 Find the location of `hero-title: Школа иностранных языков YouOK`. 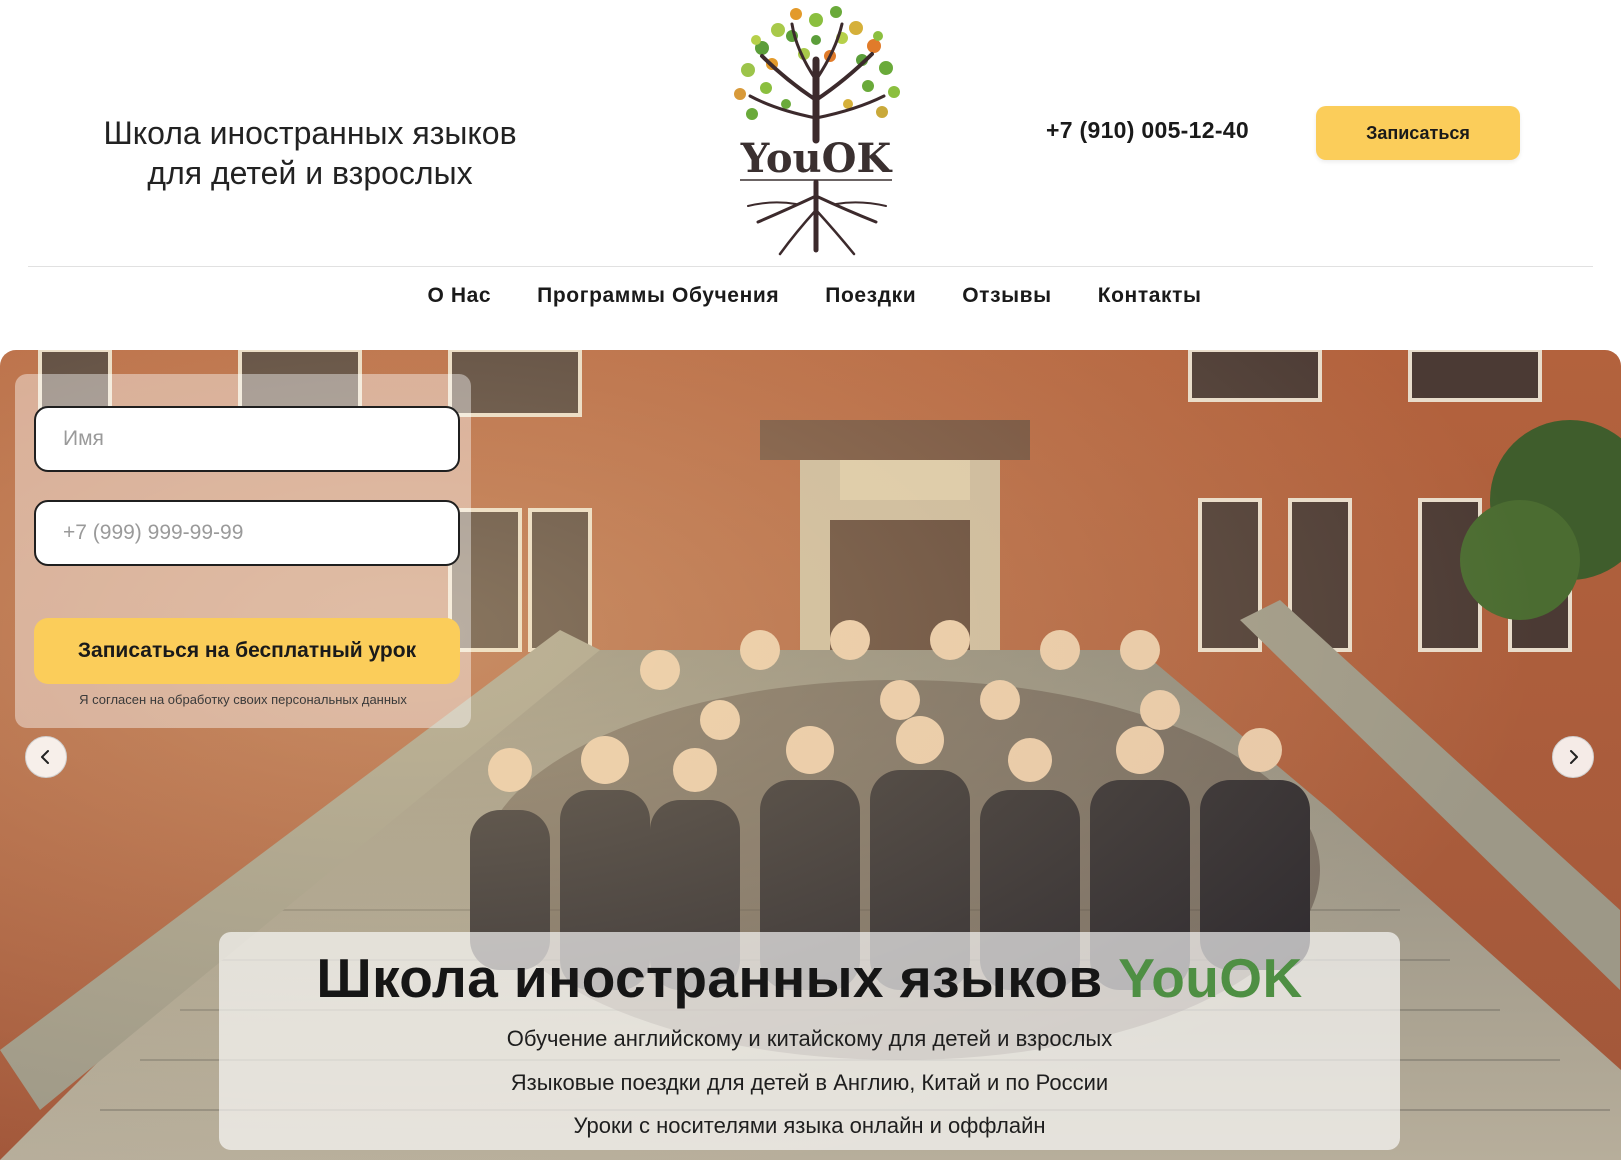

hero-title: Школа иностранных языков YouOK is located at coordinates (809, 978).